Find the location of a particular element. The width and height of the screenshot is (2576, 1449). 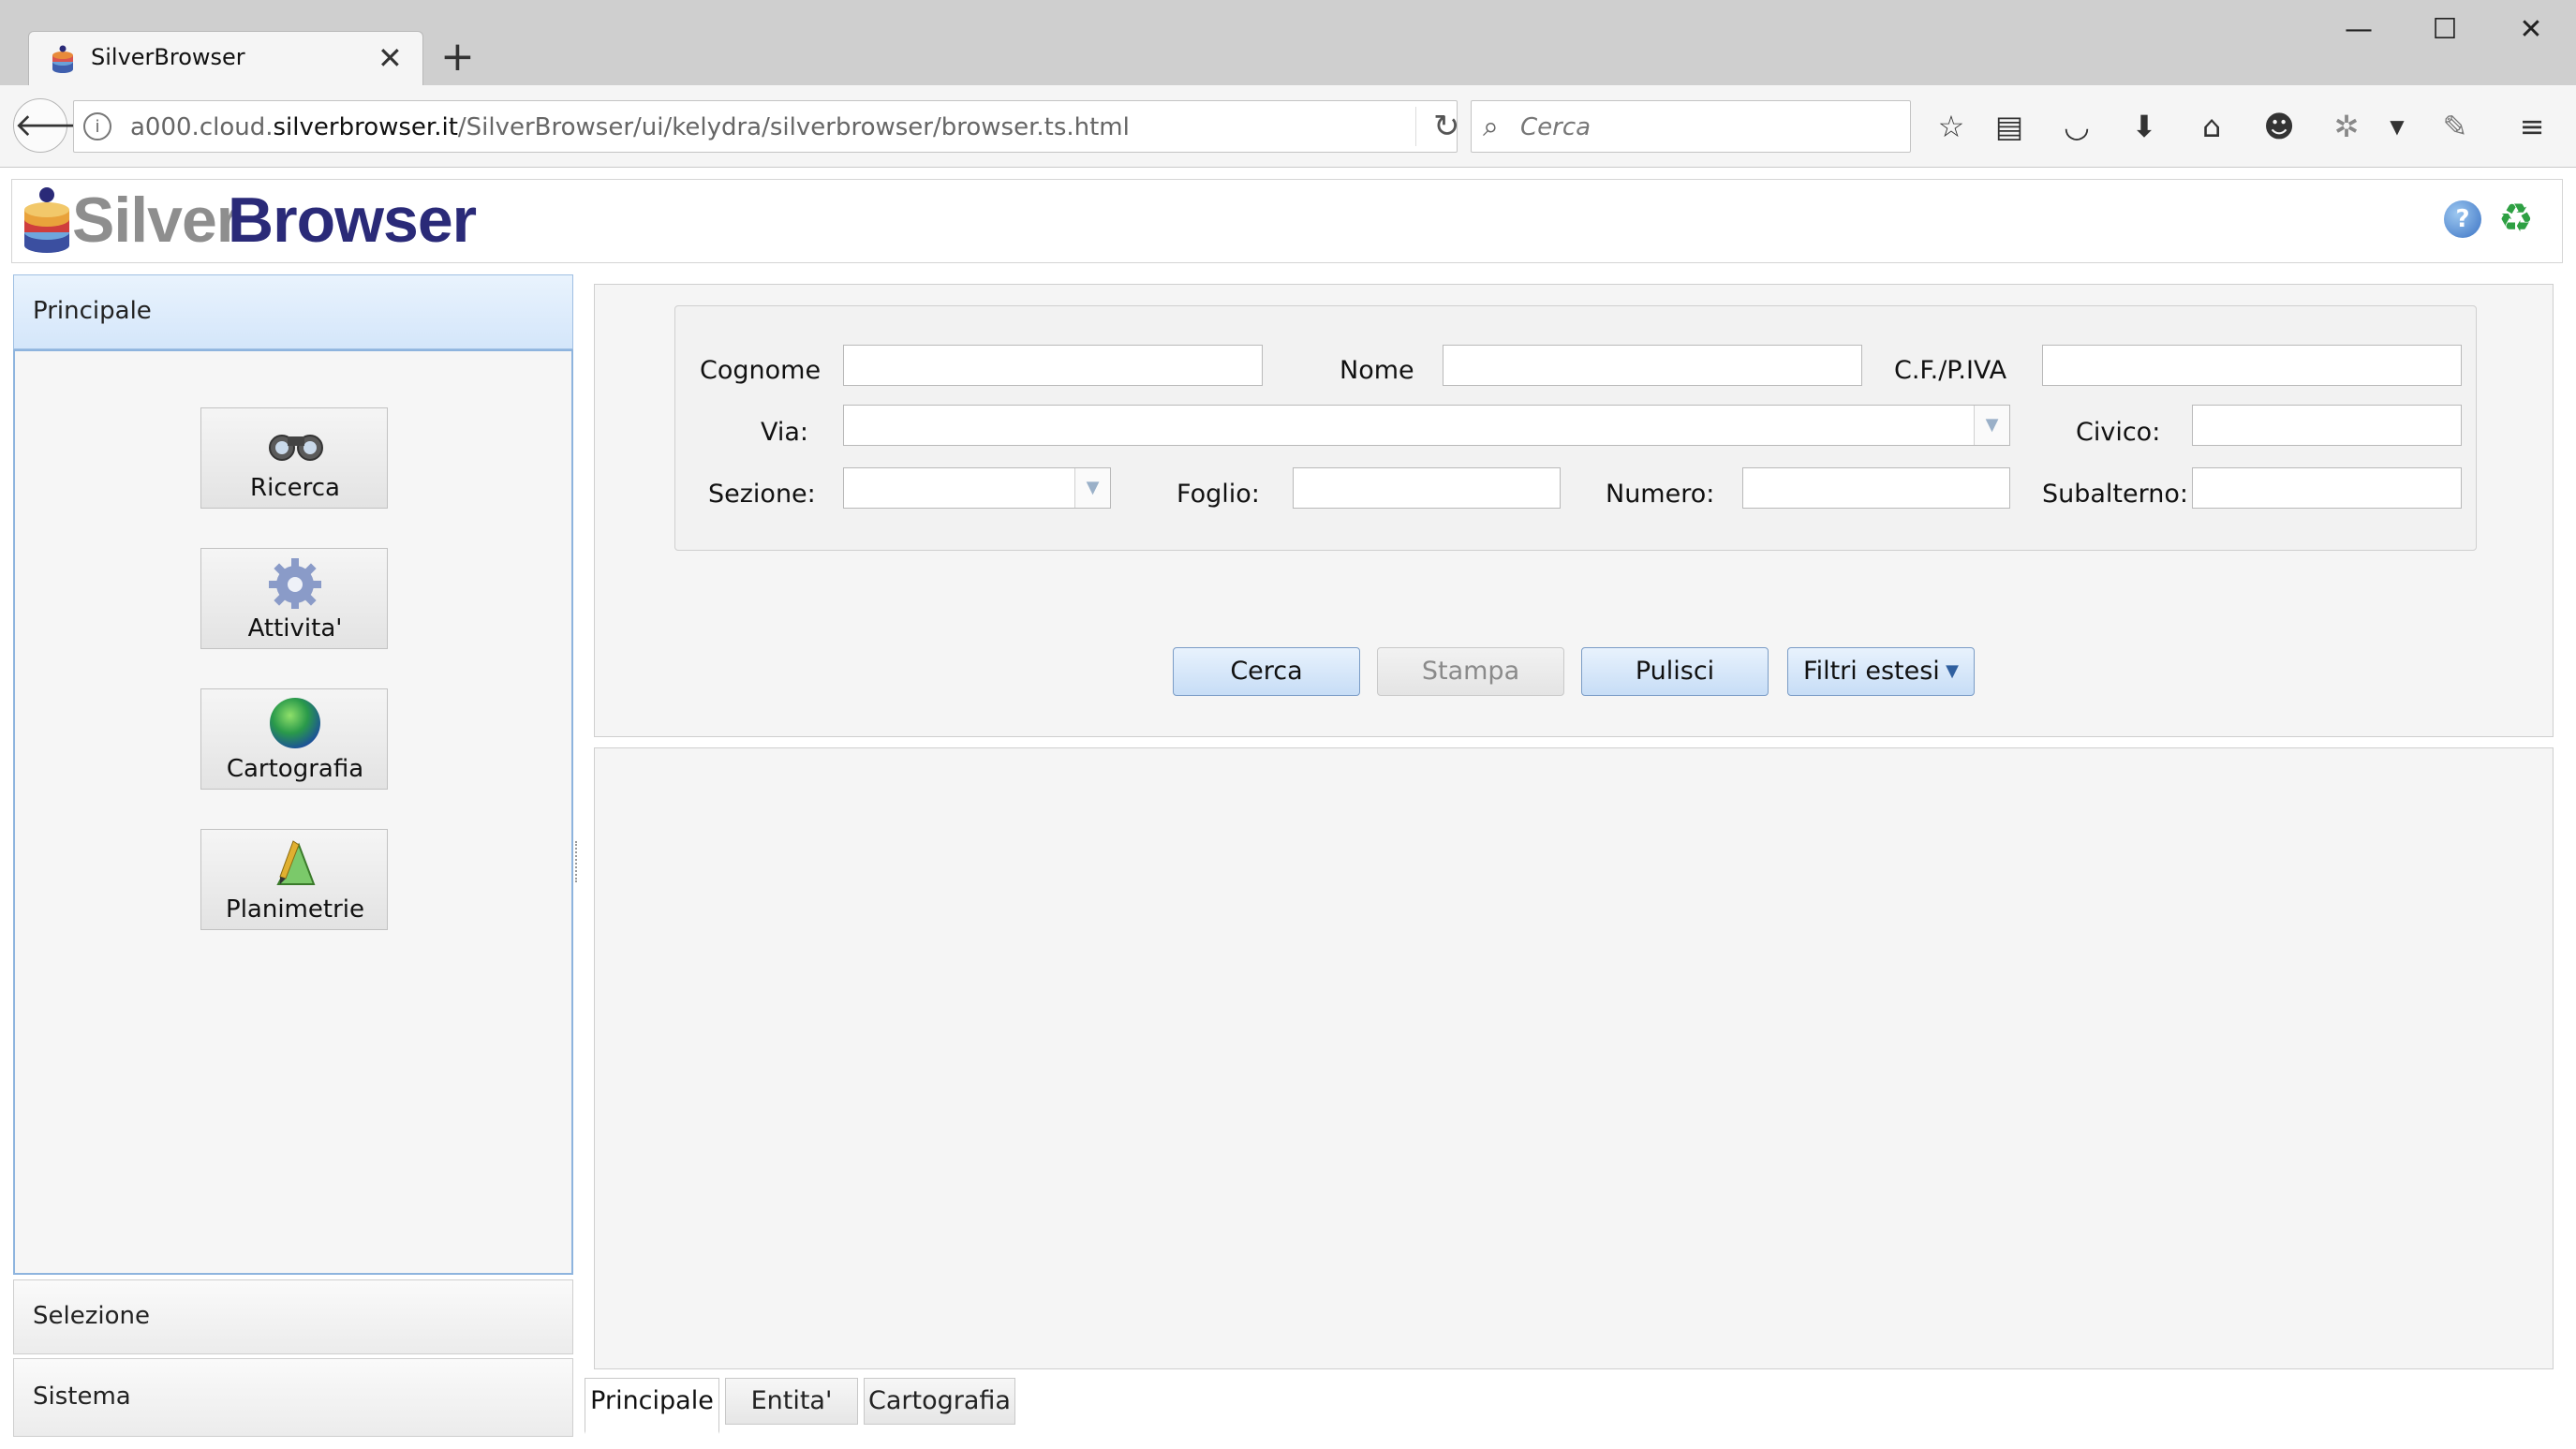

logo-database-icon is located at coordinates (46, 220).